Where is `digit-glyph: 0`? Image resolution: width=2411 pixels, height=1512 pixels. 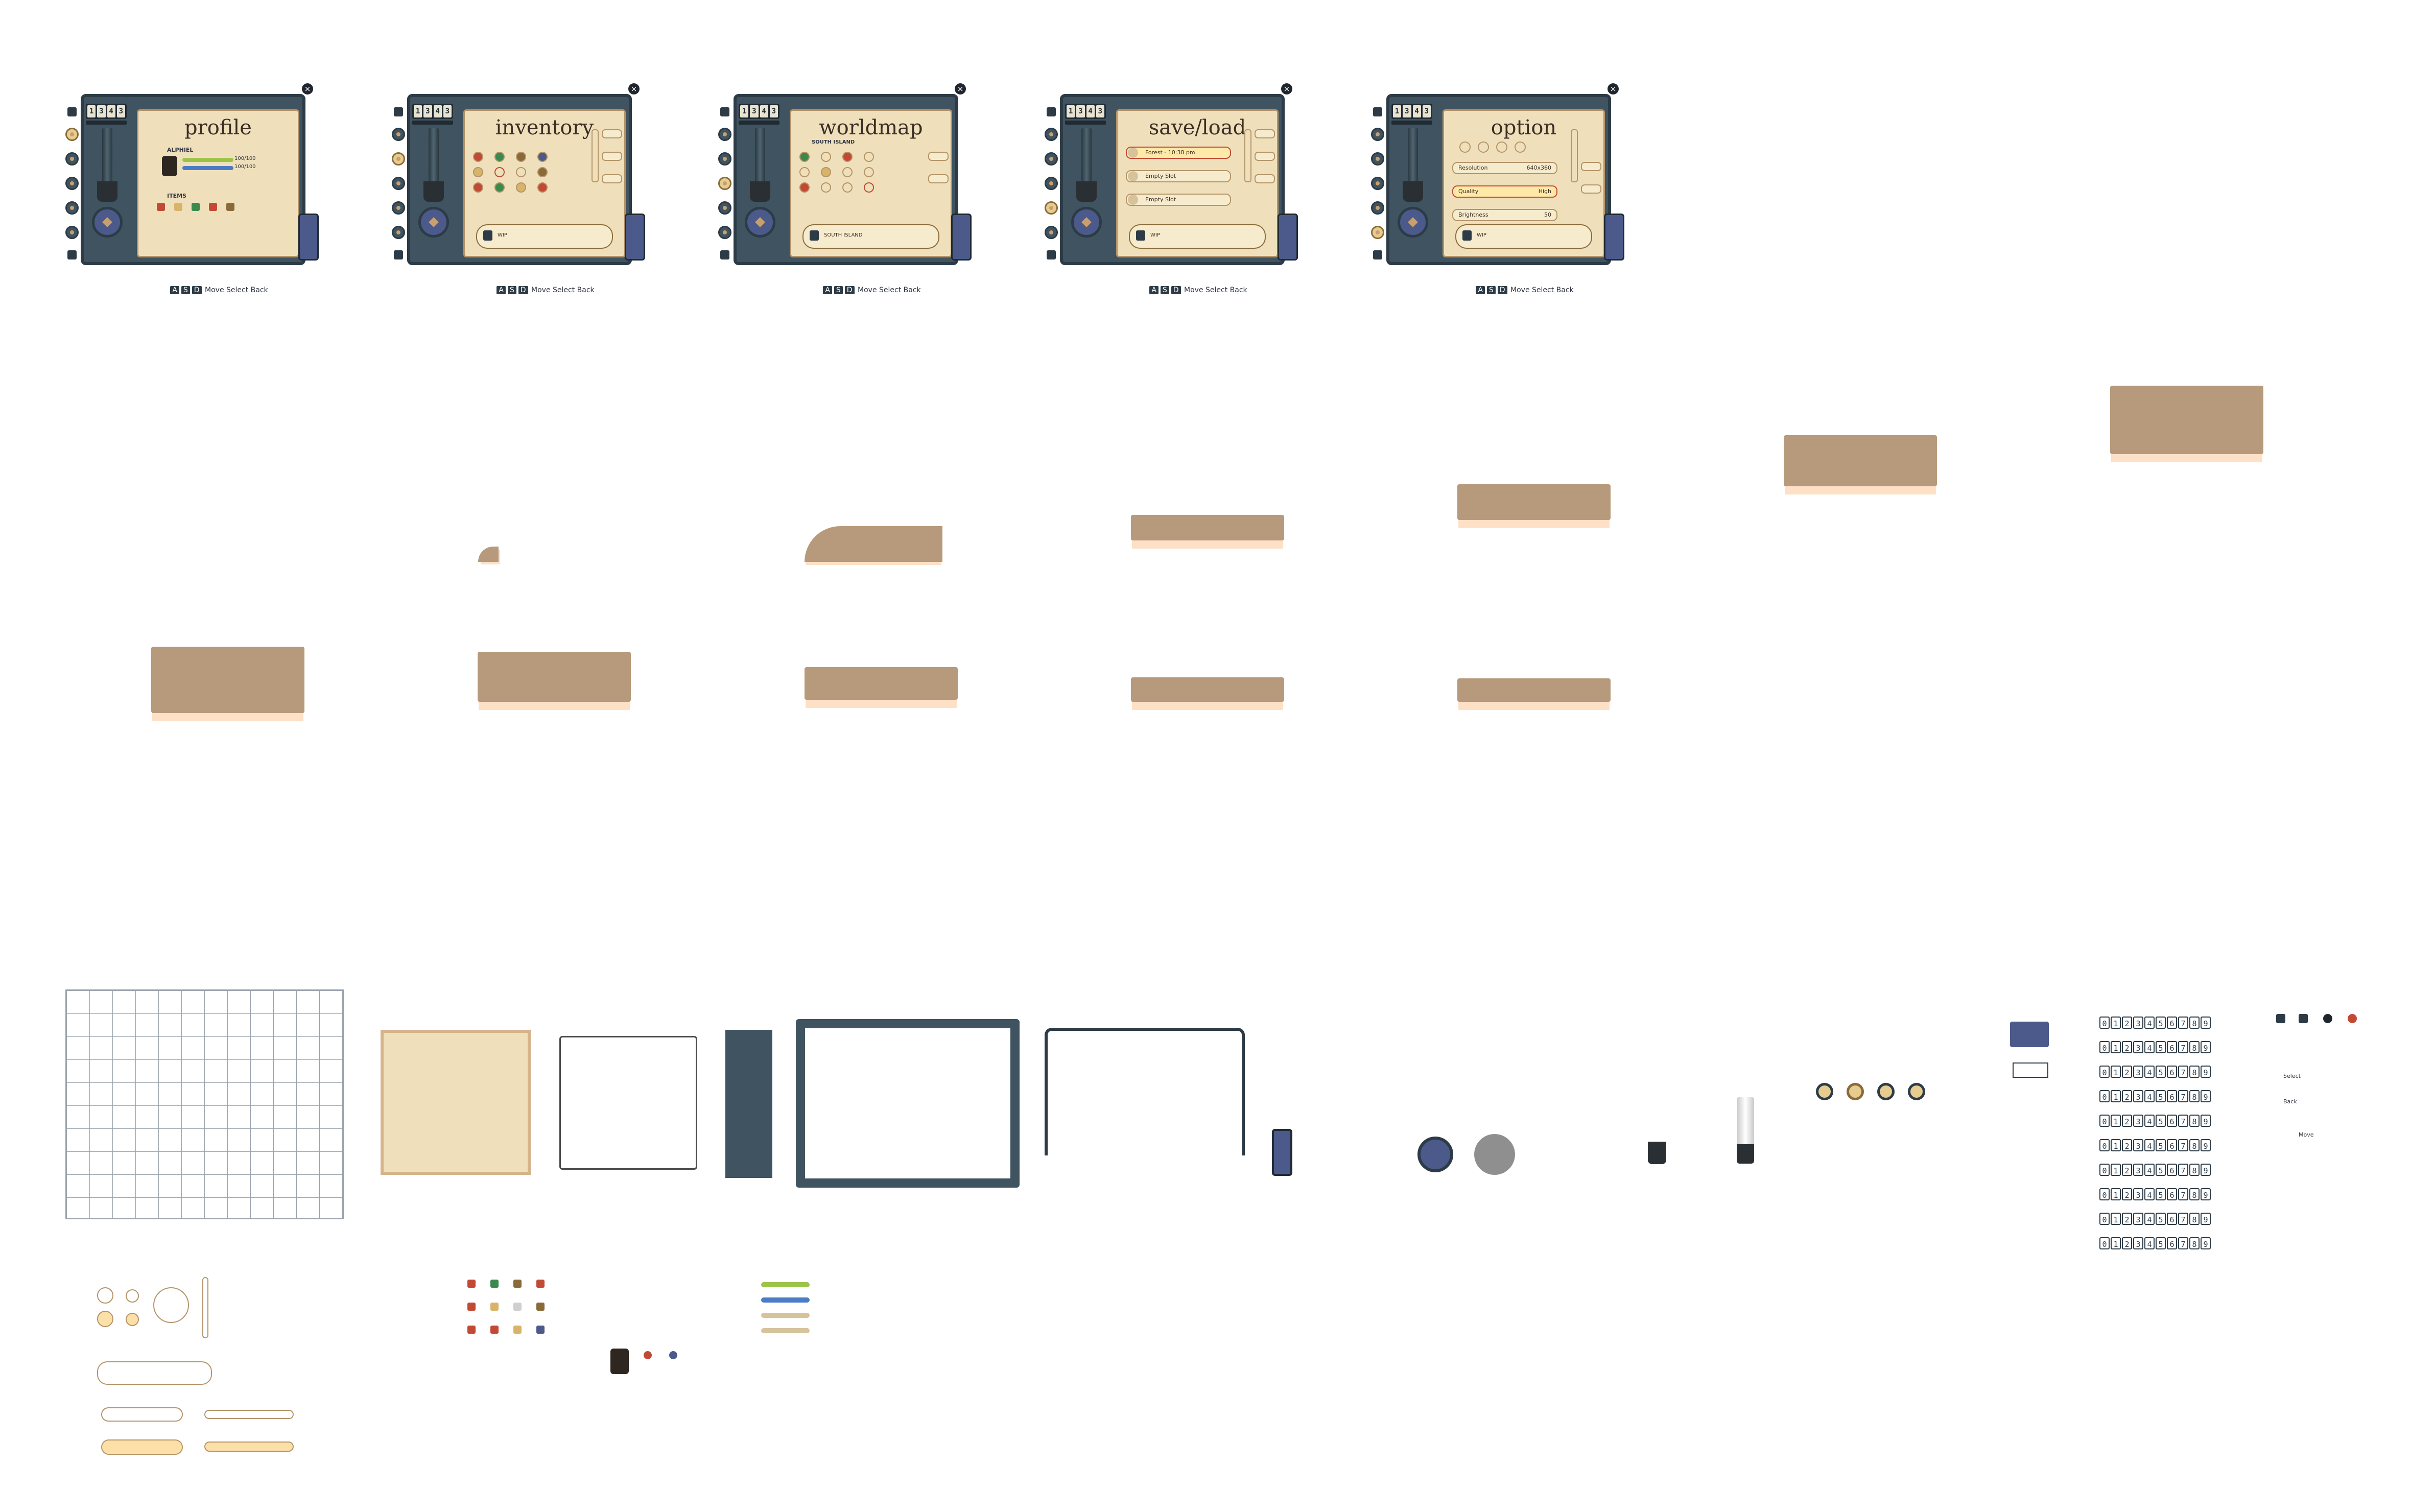
digit-glyph: 0 is located at coordinates (2104, 1145).